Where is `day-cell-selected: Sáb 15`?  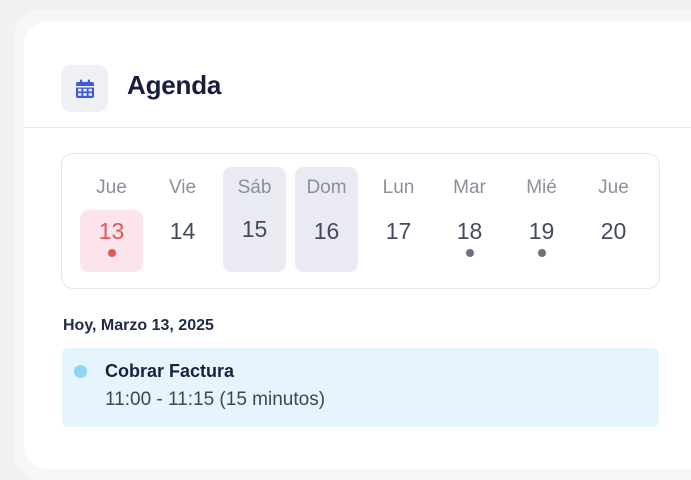 day-cell-selected: Sáb 15 is located at coordinates (254, 219).